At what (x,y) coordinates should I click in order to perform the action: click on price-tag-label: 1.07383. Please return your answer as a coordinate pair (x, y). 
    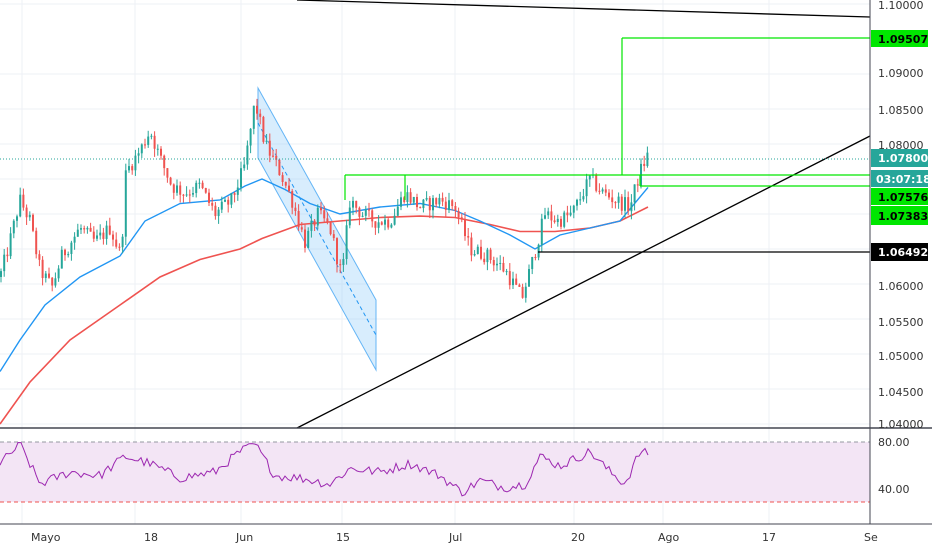
    Looking at the image, I should click on (903, 216).